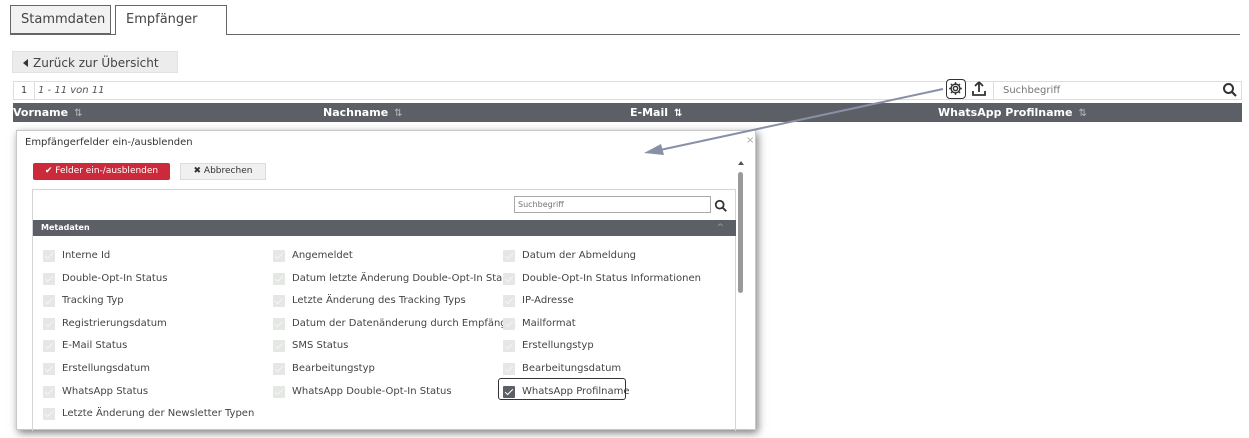 The image size is (1249, 438). What do you see at coordinates (322, 255) in the screenshot?
I see `field-option-label: Angemeldet` at bounding box center [322, 255].